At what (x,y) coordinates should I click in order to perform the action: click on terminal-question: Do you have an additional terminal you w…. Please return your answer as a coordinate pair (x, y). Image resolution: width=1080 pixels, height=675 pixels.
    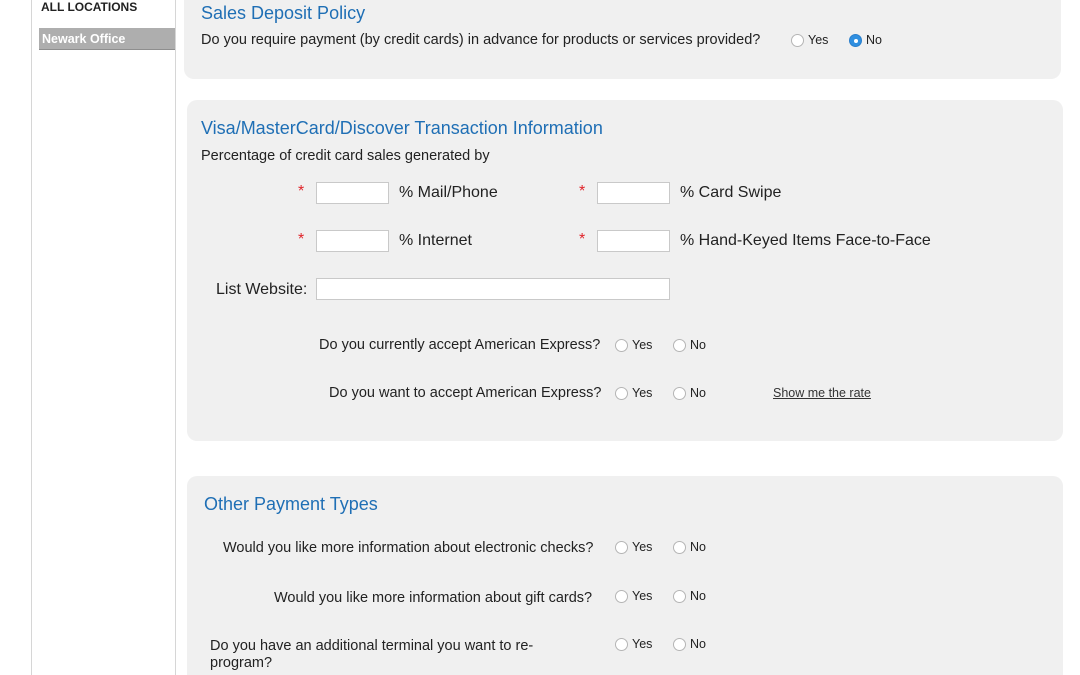
    Looking at the image, I should click on (372, 654).